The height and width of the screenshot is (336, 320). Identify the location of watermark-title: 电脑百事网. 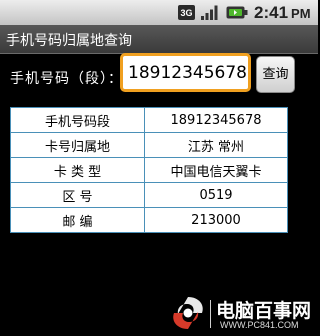
(264, 311).